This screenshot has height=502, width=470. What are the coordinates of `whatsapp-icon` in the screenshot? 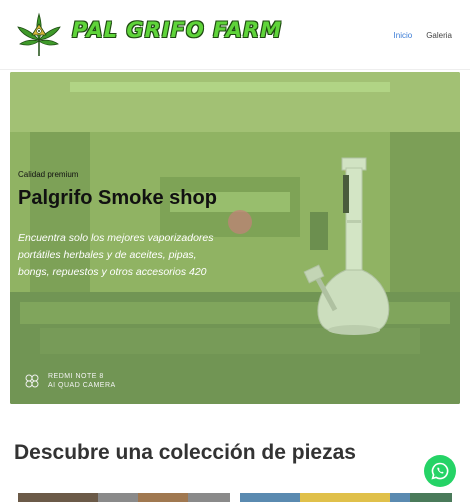 It's located at (440, 471).